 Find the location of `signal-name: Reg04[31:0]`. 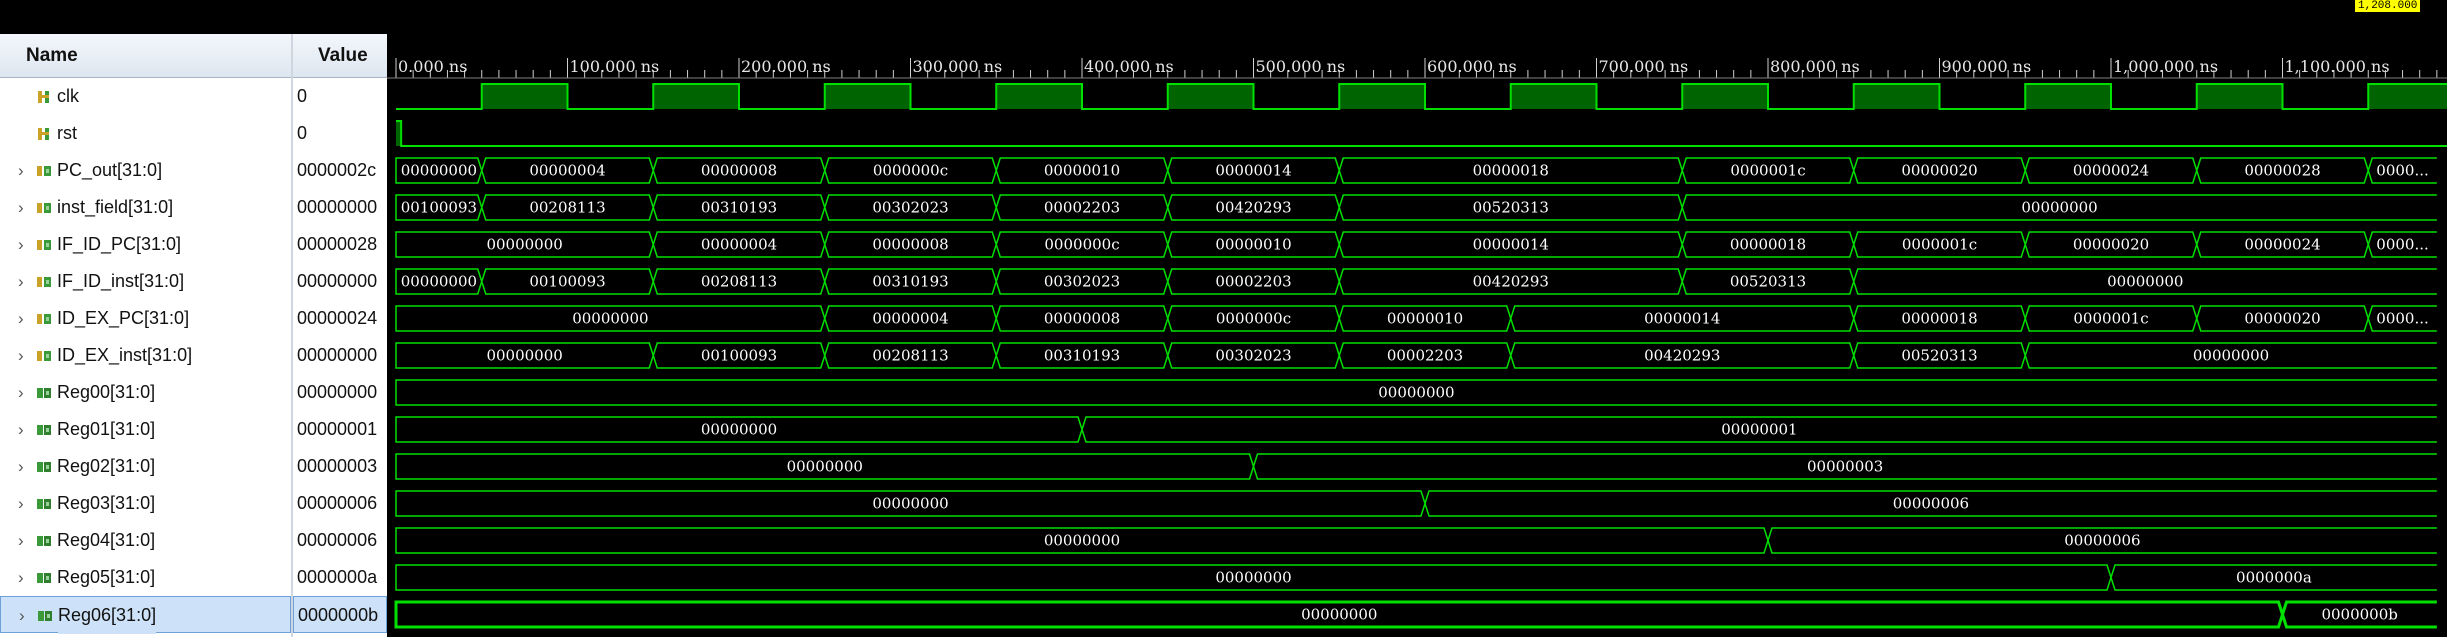

signal-name: Reg04[31:0] is located at coordinates (106, 540).